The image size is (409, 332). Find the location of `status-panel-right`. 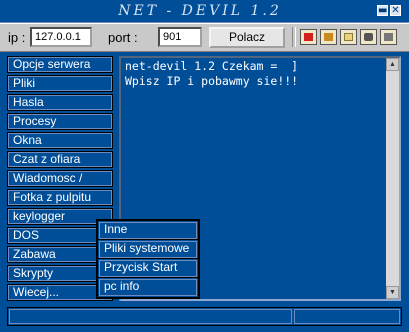

status-panel-right is located at coordinates (347, 316).